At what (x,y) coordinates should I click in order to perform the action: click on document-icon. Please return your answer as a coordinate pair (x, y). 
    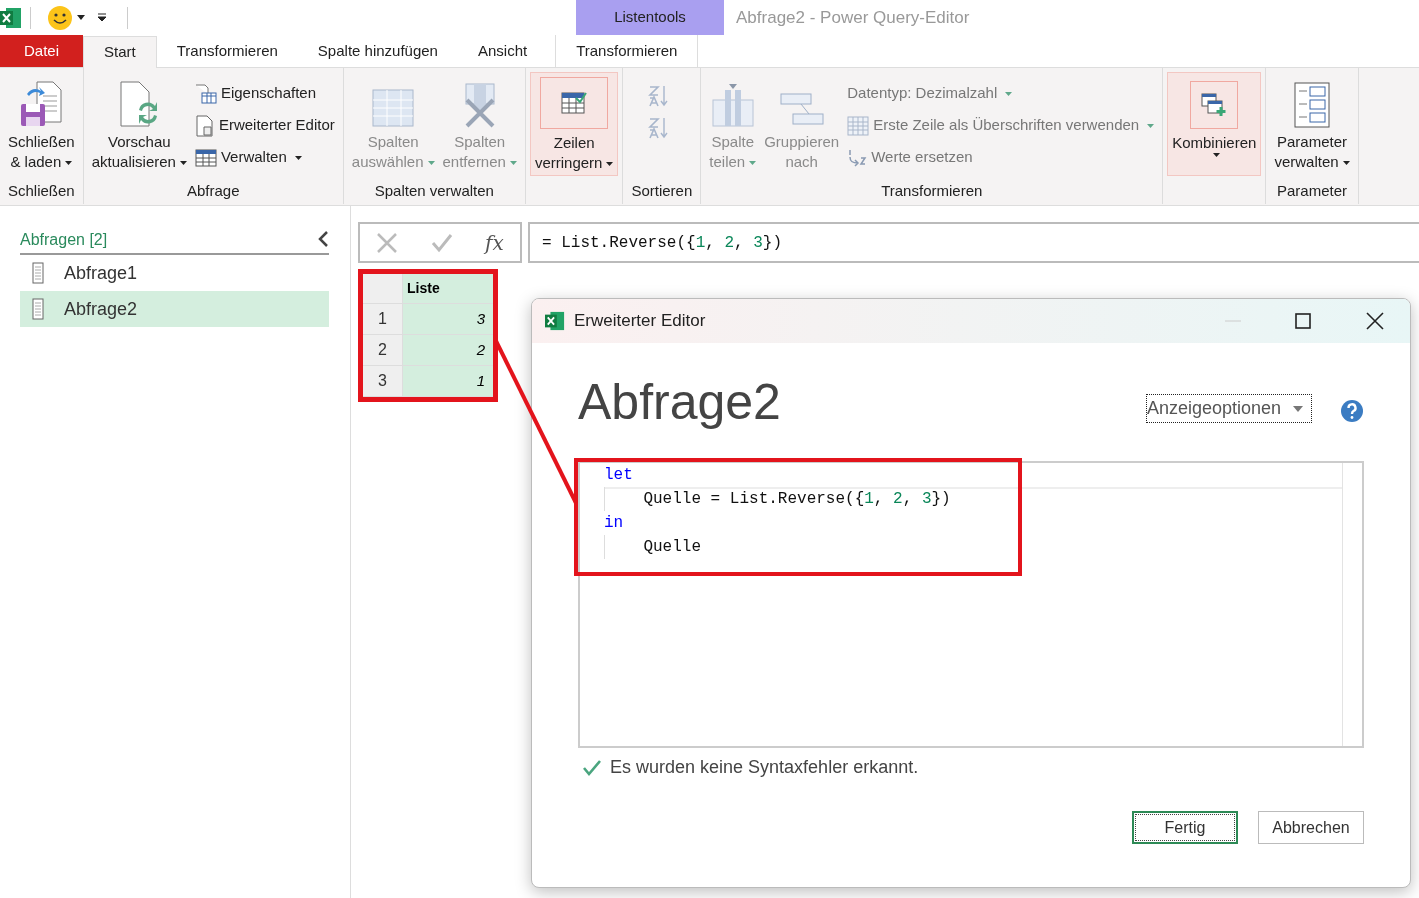
    Looking at the image, I should click on (204, 125).